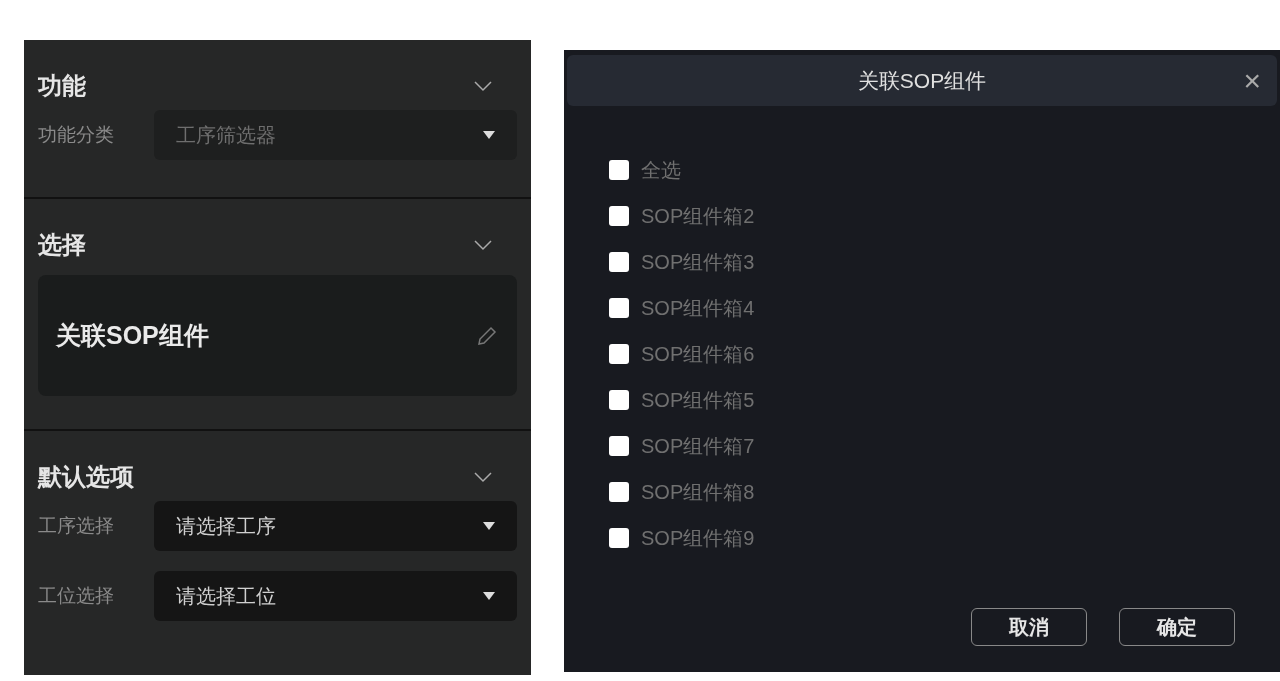 This screenshot has width=1280, height=681. Describe the element at coordinates (1177, 627) in the screenshot. I see `dialog-button: 确定` at that location.